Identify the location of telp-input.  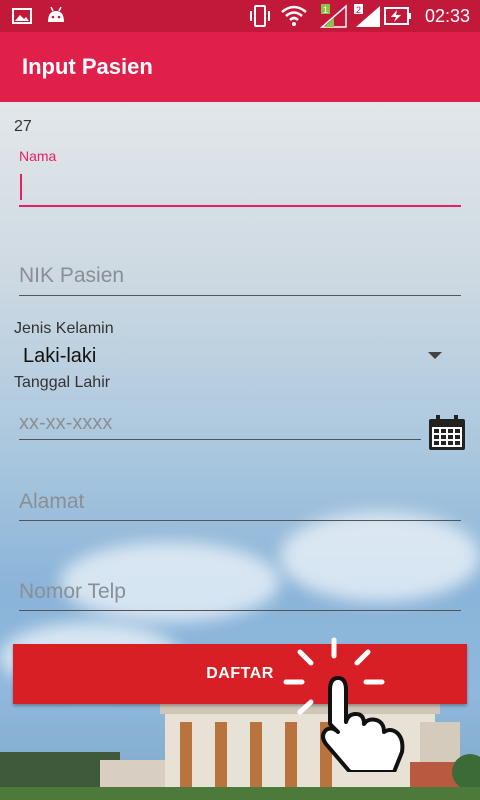
(240, 592).